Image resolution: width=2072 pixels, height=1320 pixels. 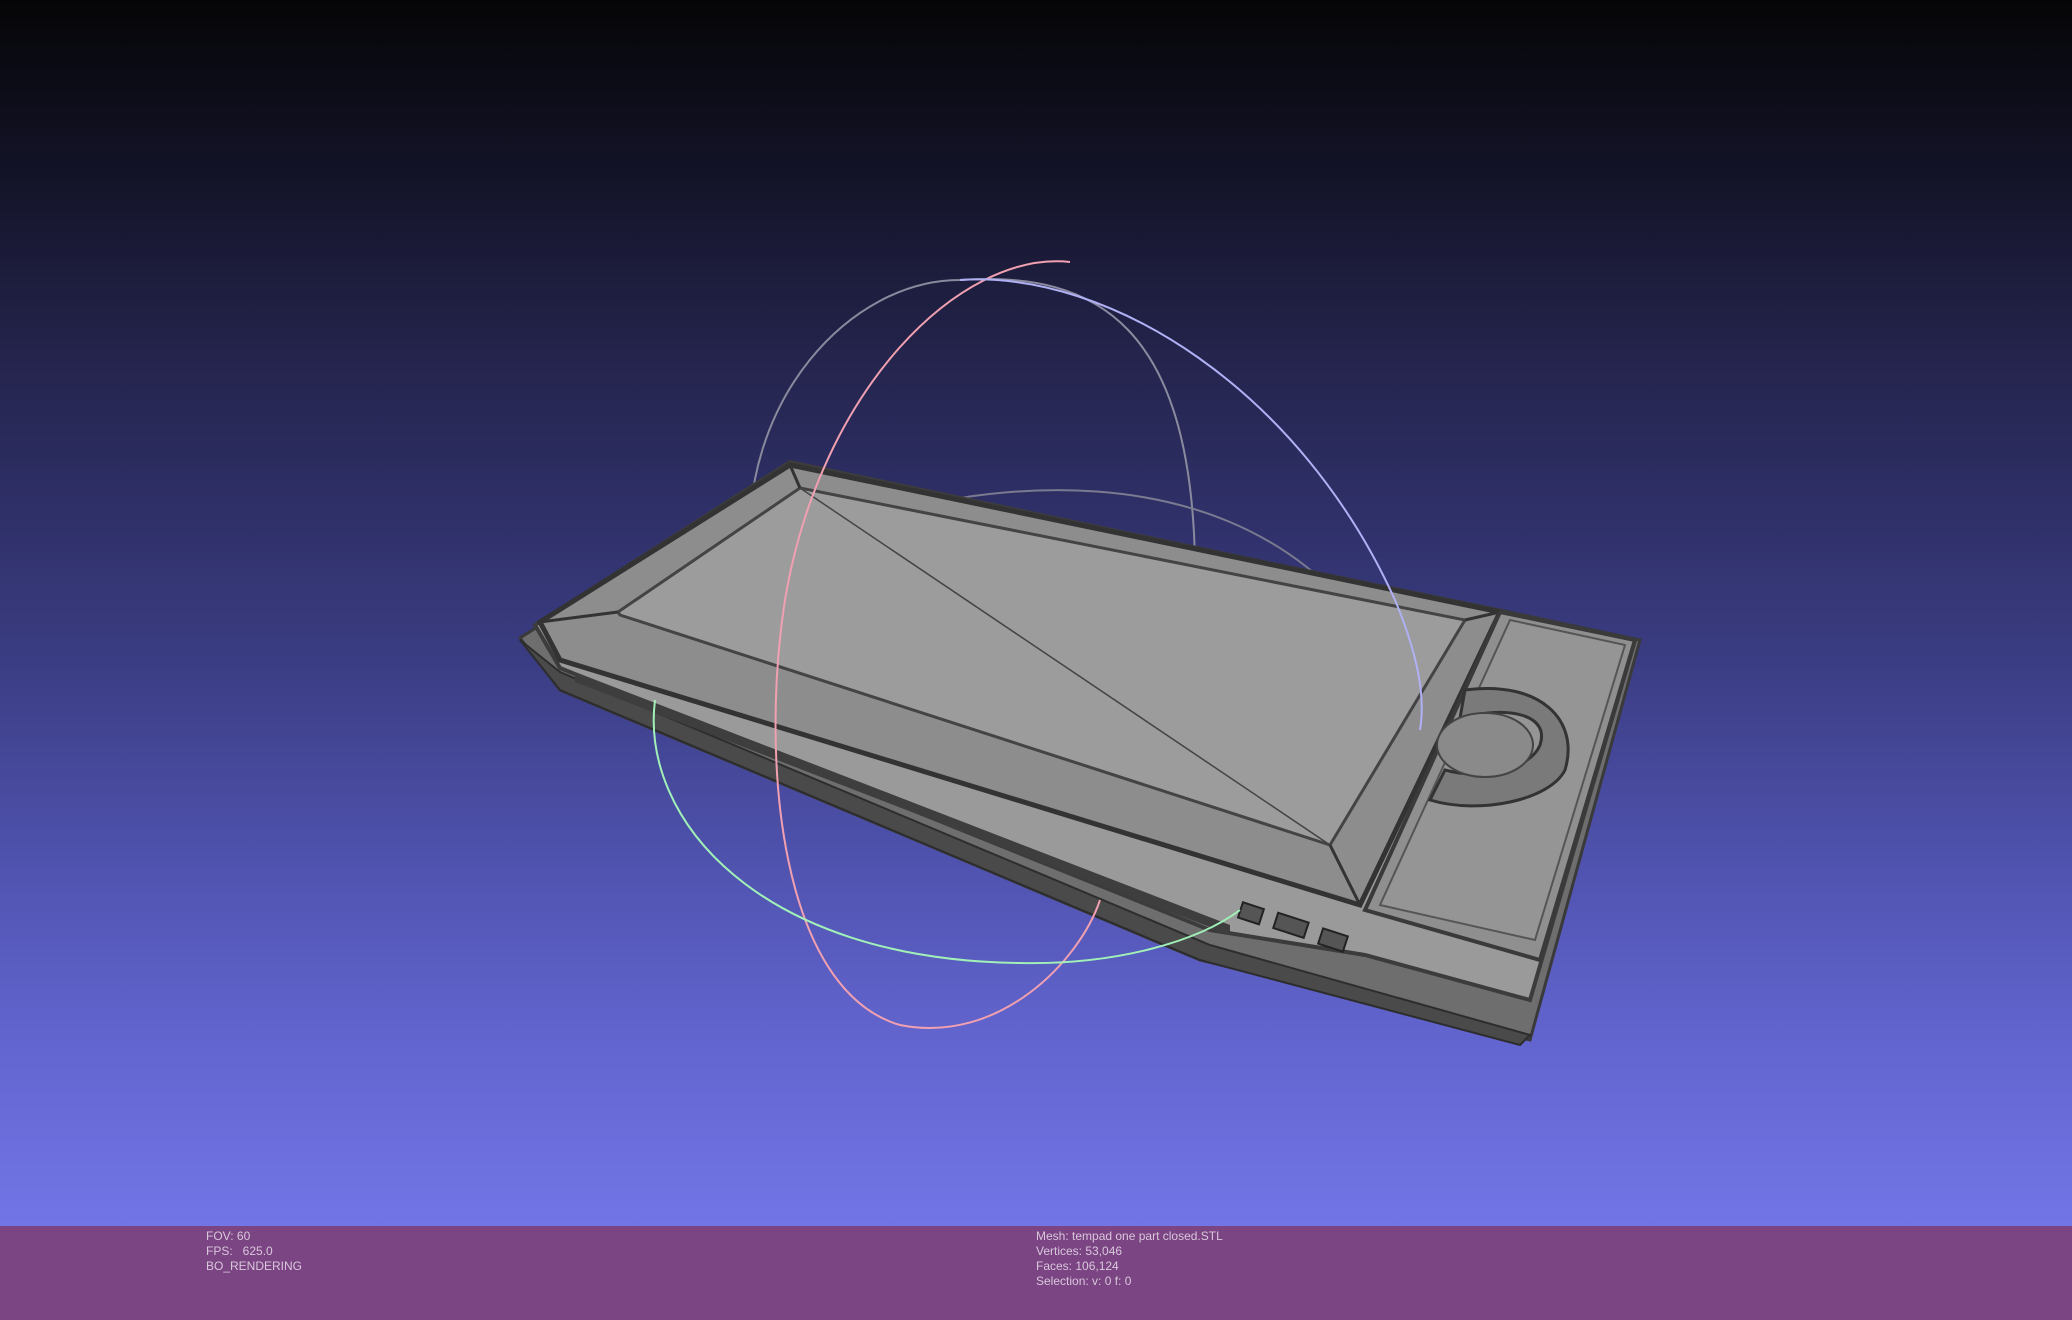 I want to click on selection-label: Selection: v: 0 f: 0, so click(x=1084, y=1281).